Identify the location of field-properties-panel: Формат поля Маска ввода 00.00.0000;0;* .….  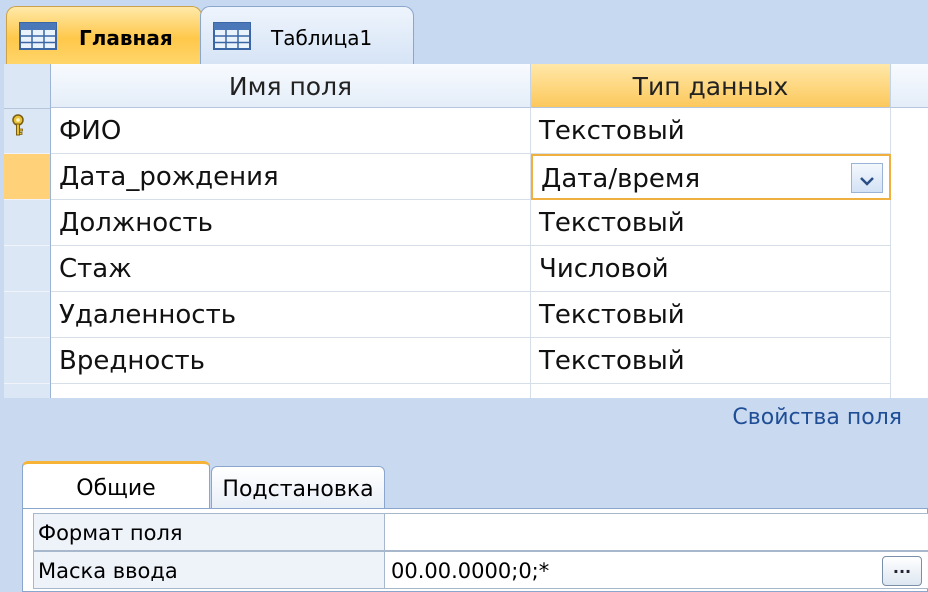
(475, 550).